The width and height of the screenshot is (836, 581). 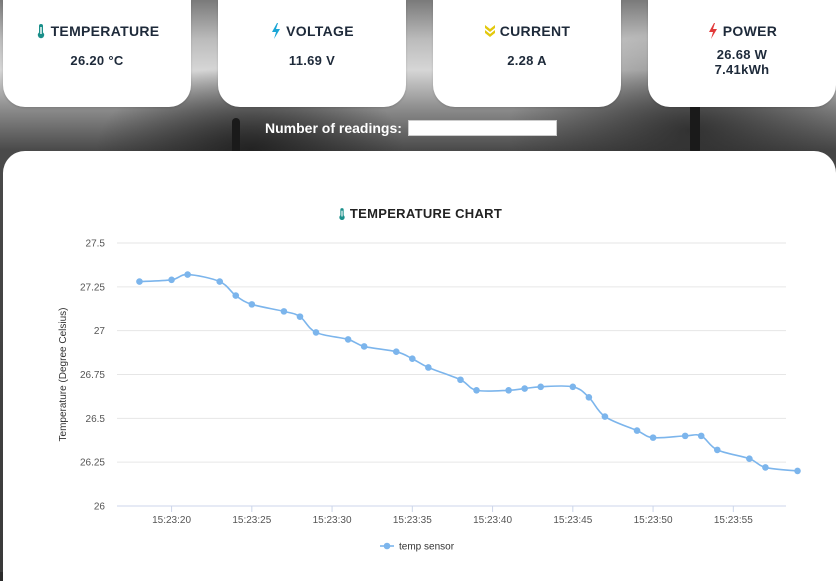 I want to click on y-tick-label: 27, so click(x=100, y=331).